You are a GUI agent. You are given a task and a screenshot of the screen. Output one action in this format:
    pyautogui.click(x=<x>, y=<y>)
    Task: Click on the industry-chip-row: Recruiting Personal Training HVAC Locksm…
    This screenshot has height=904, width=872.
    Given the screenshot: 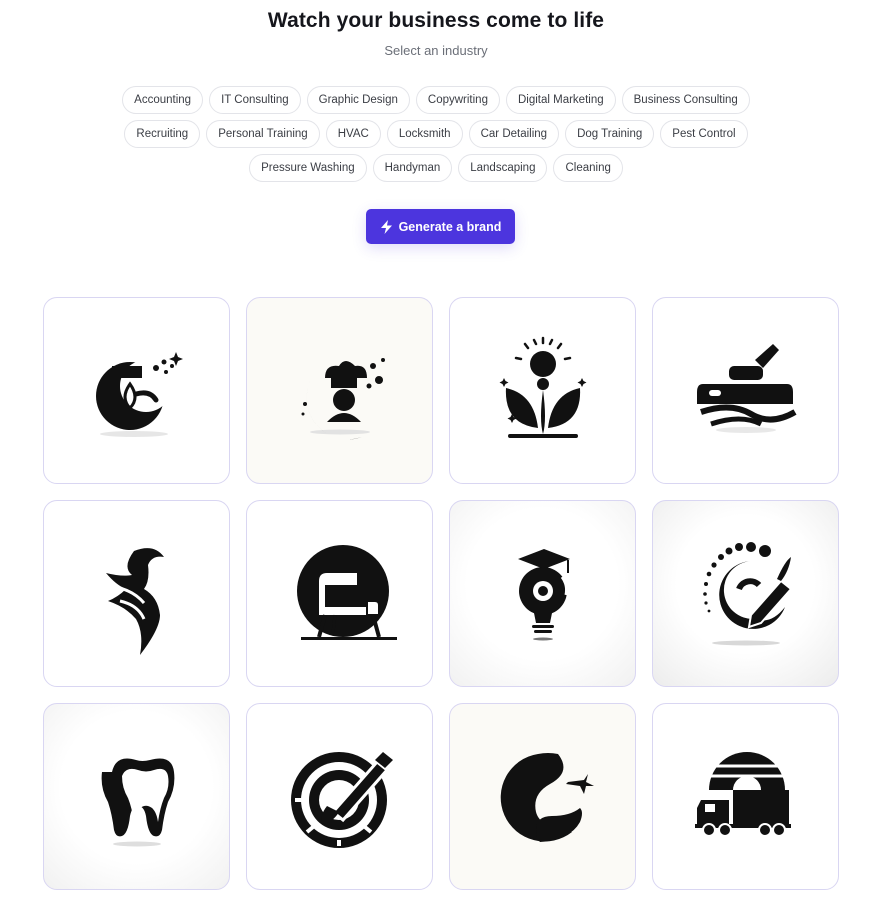 What is the action you would take?
    pyautogui.click(x=436, y=134)
    